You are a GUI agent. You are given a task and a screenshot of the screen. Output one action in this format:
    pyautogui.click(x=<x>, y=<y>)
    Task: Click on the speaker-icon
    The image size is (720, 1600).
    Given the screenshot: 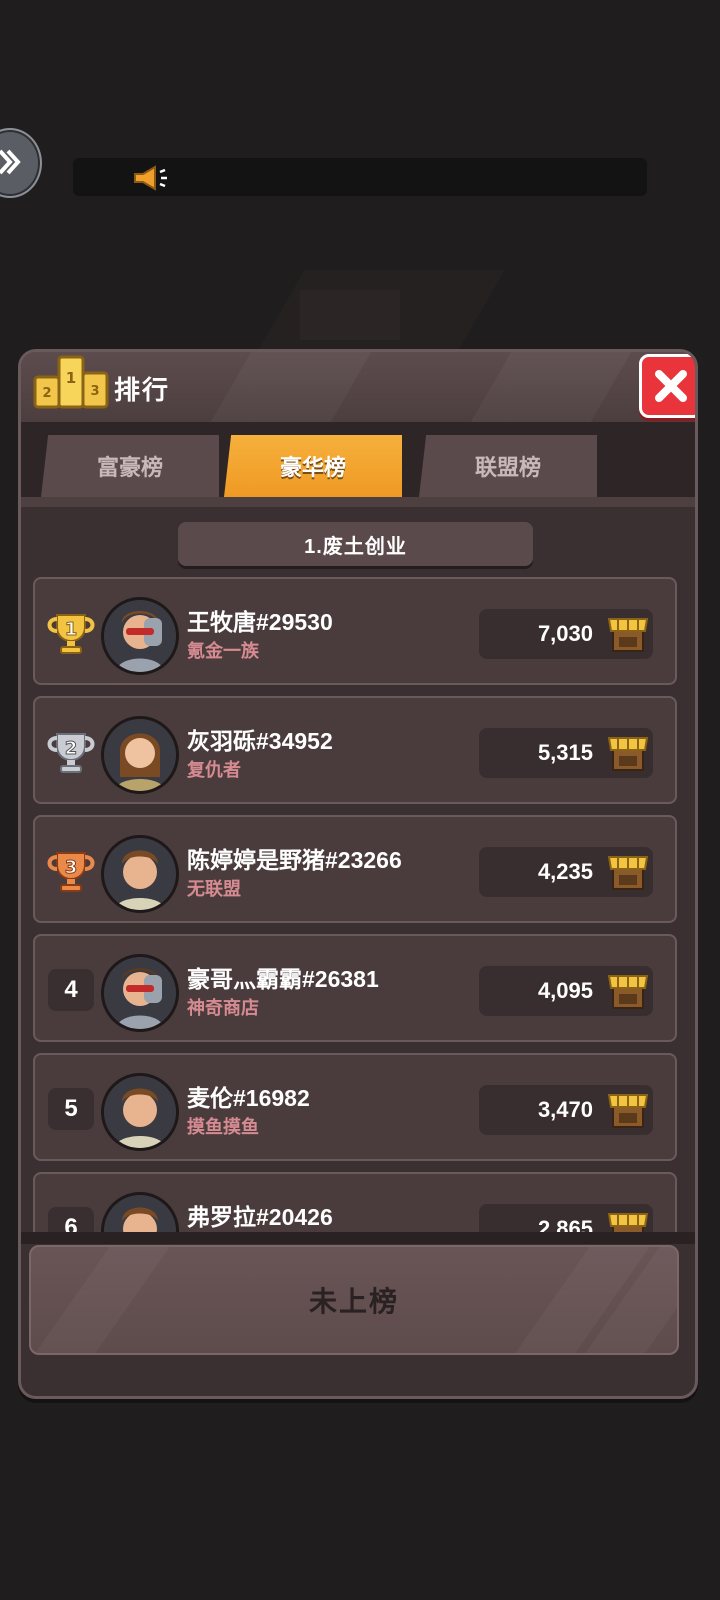 What is the action you would take?
    pyautogui.click(x=150, y=178)
    